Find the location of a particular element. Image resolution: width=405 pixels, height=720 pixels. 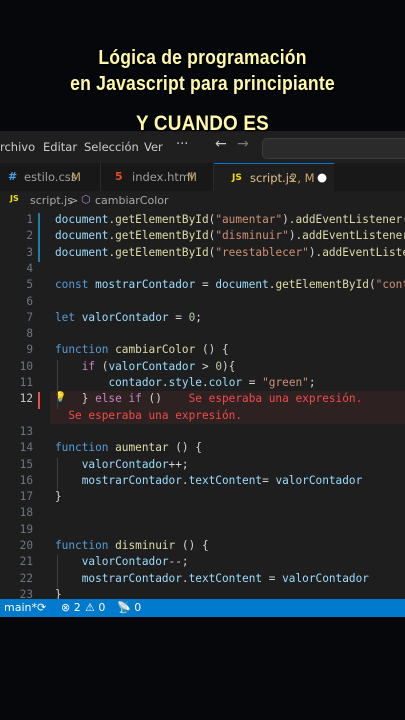

code-token: . is located at coordinates (205, 382).